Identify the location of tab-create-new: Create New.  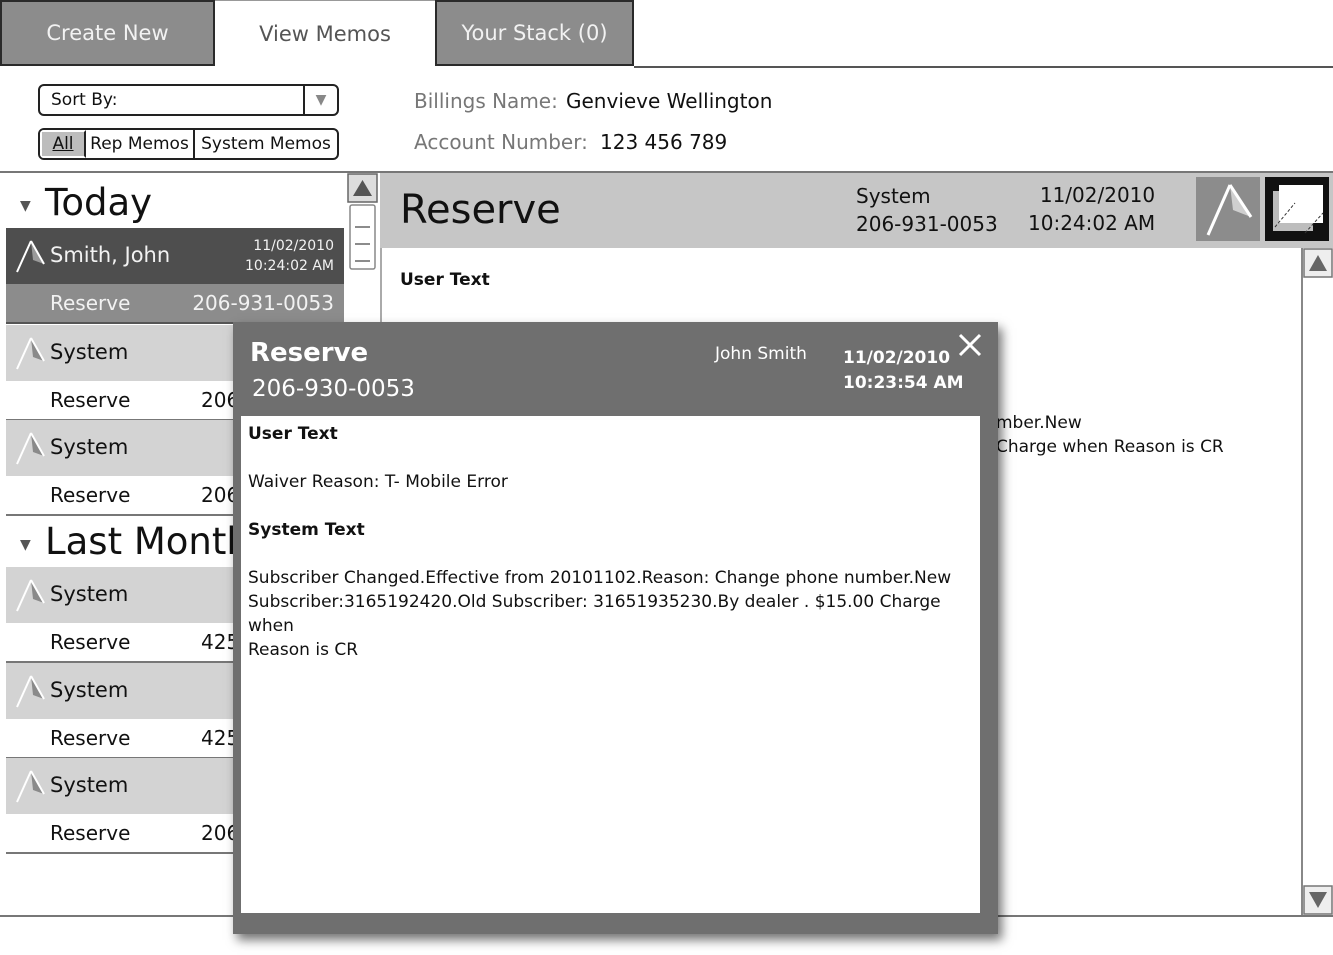
(107, 33).